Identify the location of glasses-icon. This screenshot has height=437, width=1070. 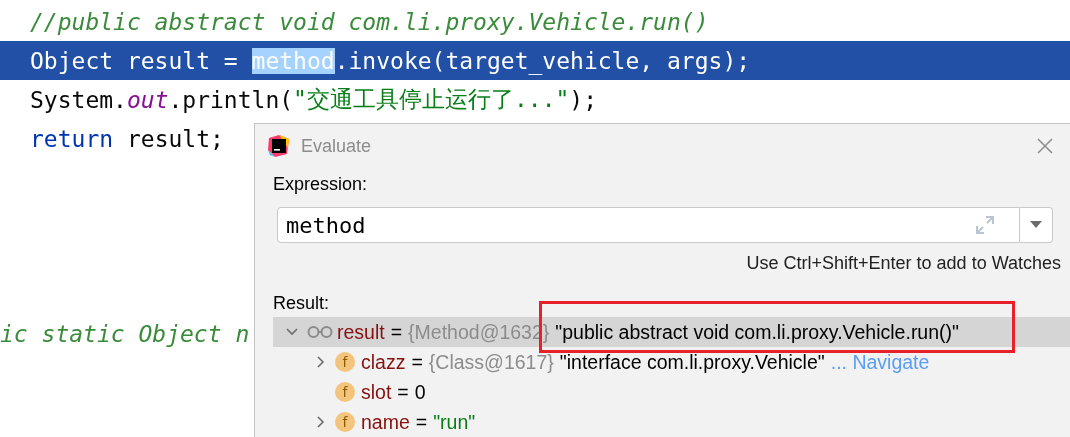
(320, 332).